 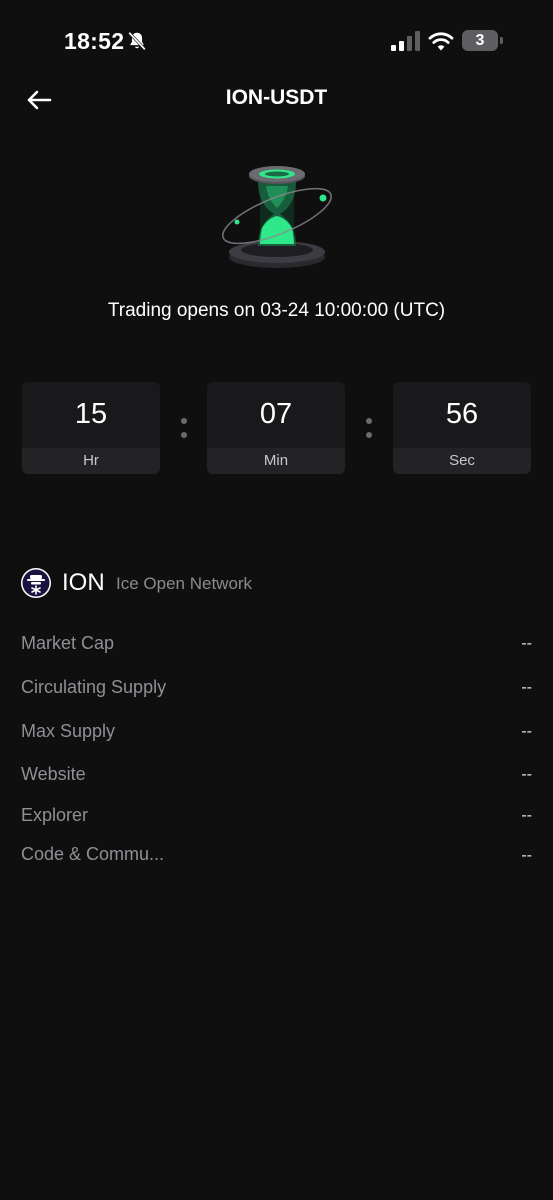 I want to click on info-label-website: Website, so click(x=53, y=774).